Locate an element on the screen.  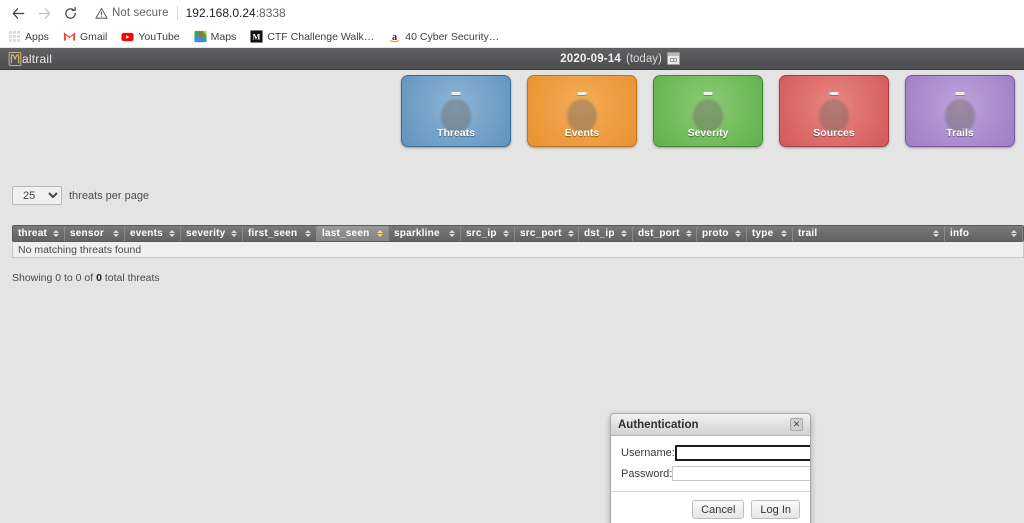
threats-table-empty-row: No matching threats found is located at coordinates (518, 250).